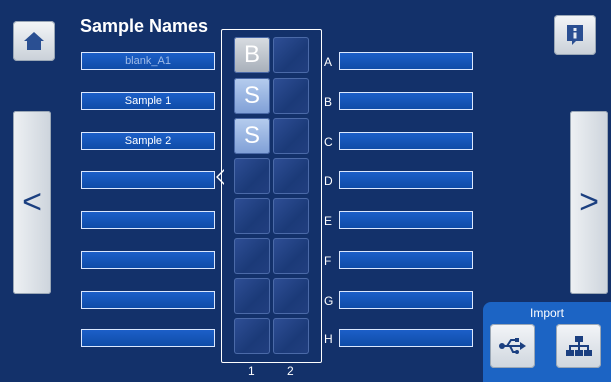 The height and width of the screenshot is (382, 611). Describe the element at coordinates (328, 181) in the screenshot. I see `row-label-d: D` at that location.